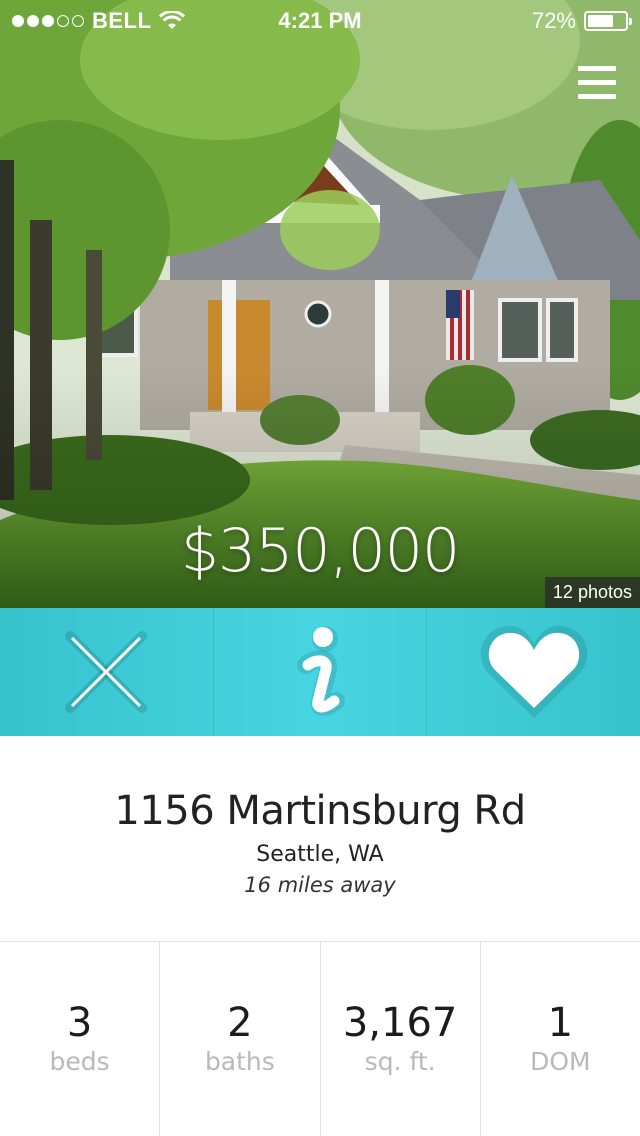 This screenshot has width=640, height=1136. What do you see at coordinates (560, 1023) in the screenshot?
I see `stat-value: 1` at bounding box center [560, 1023].